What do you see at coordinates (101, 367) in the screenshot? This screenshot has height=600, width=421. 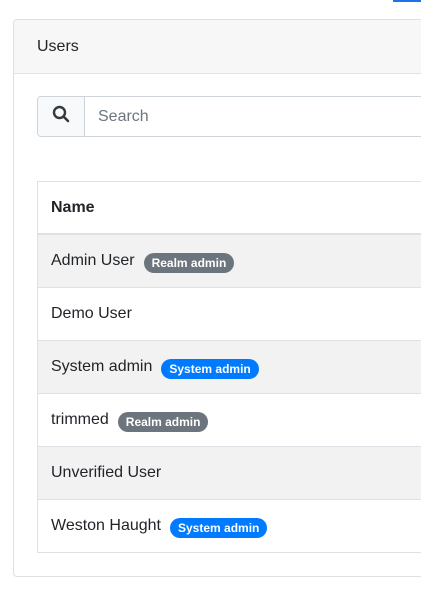 I see `user-name: System admin` at bounding box center [101, 367].